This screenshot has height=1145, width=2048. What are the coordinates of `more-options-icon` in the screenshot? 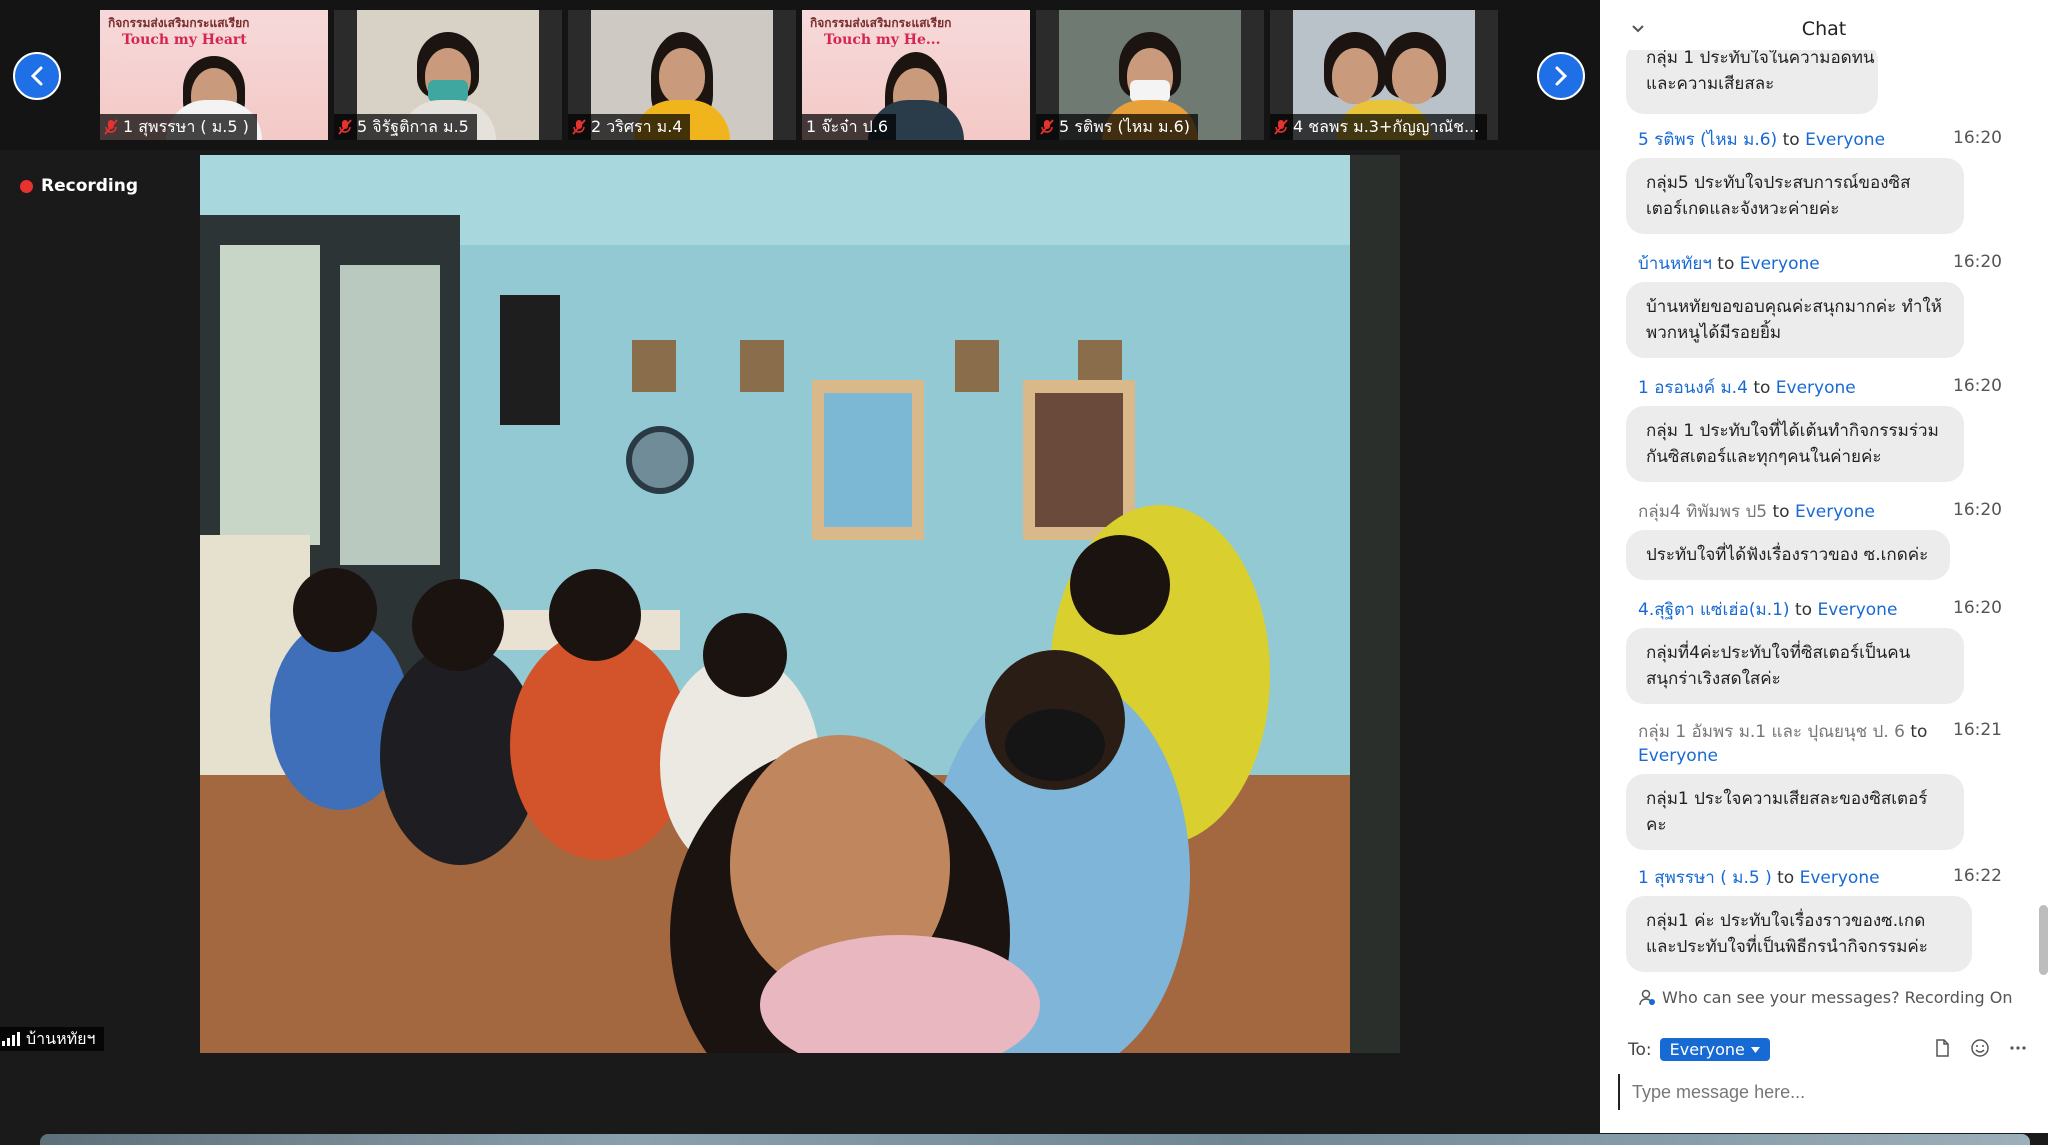 It's located at (2018, 1048).